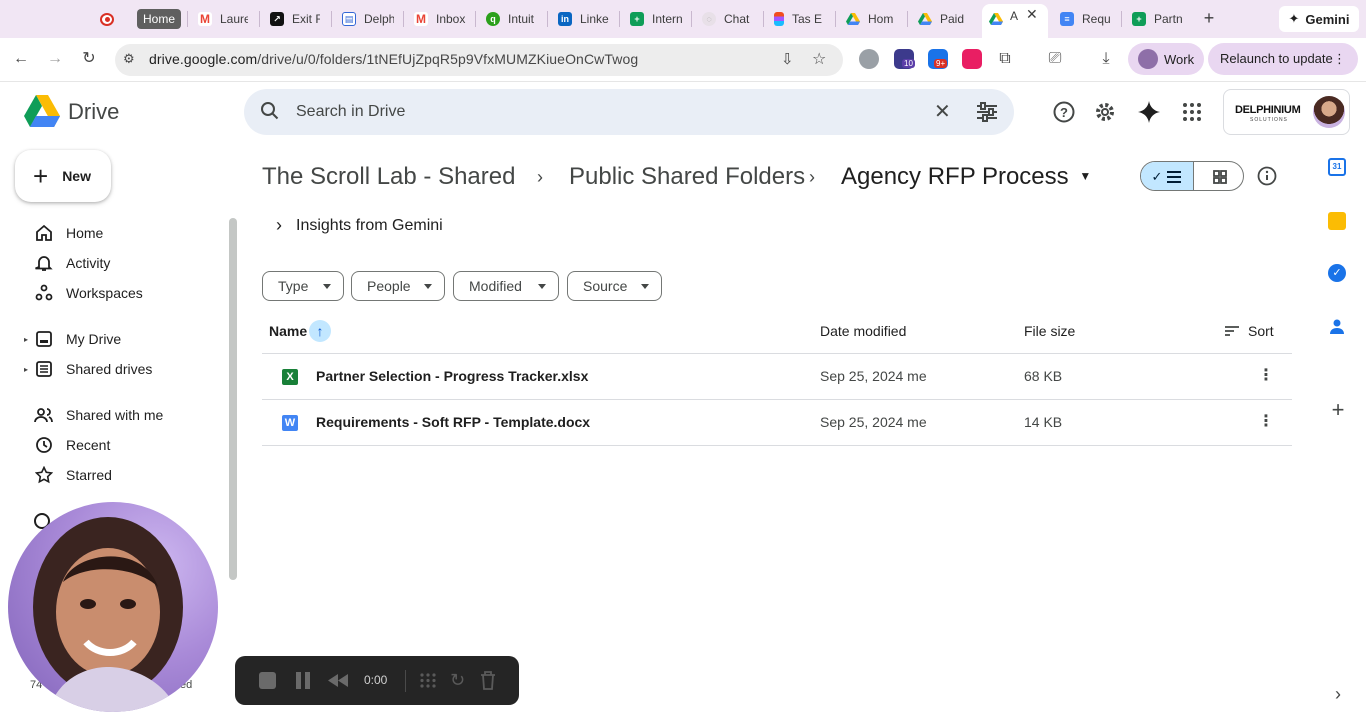 This screenshot has width=1366, height=720. I want to click on breadcrumb-item: Public Shared Folders, so click(687, 177).